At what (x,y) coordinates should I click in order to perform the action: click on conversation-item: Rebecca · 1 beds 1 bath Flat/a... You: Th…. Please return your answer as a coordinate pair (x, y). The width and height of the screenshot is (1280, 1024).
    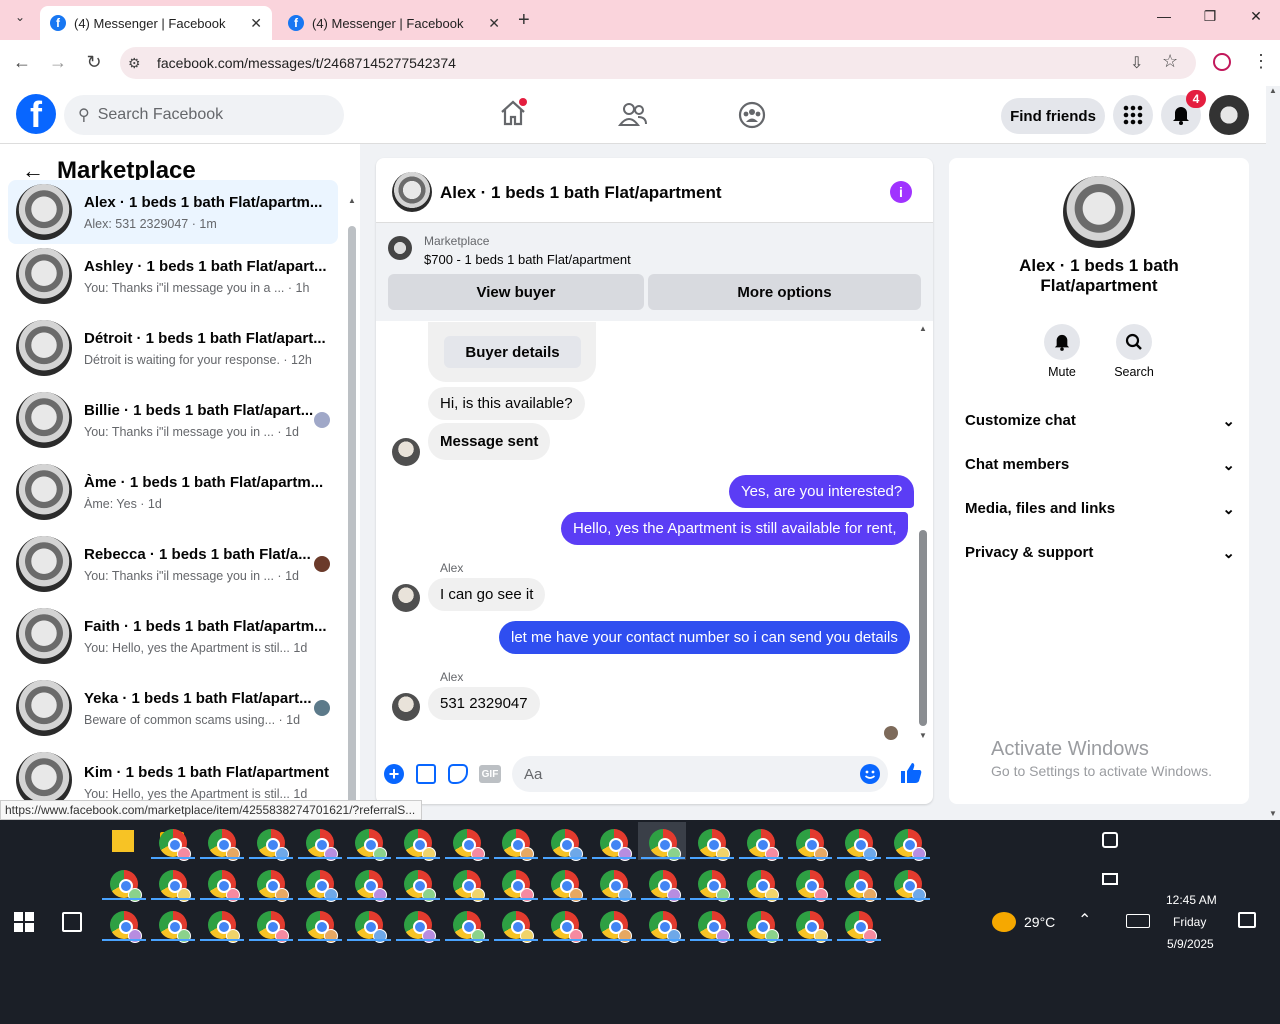
    Looking at the image, I should click on (173, 564).